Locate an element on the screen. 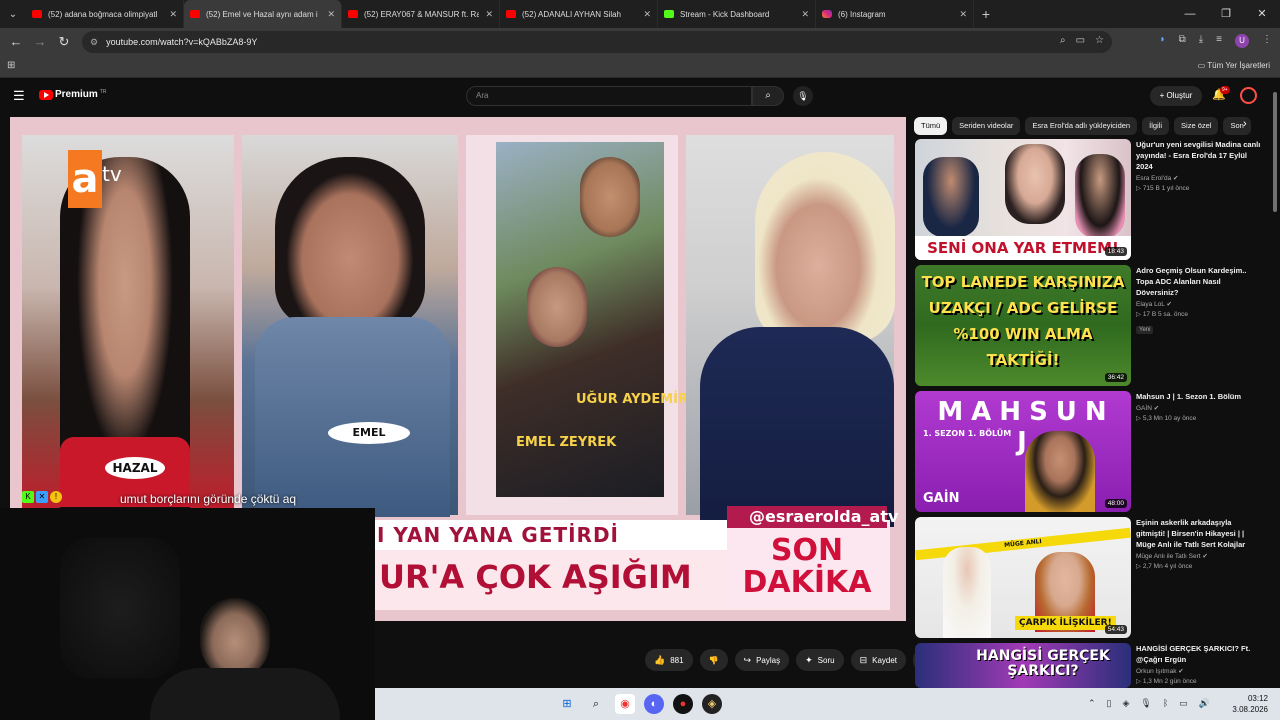 This screenshot has width=1280, height=720. restore-icon: ❐ is located at coordinates (1226, 14).